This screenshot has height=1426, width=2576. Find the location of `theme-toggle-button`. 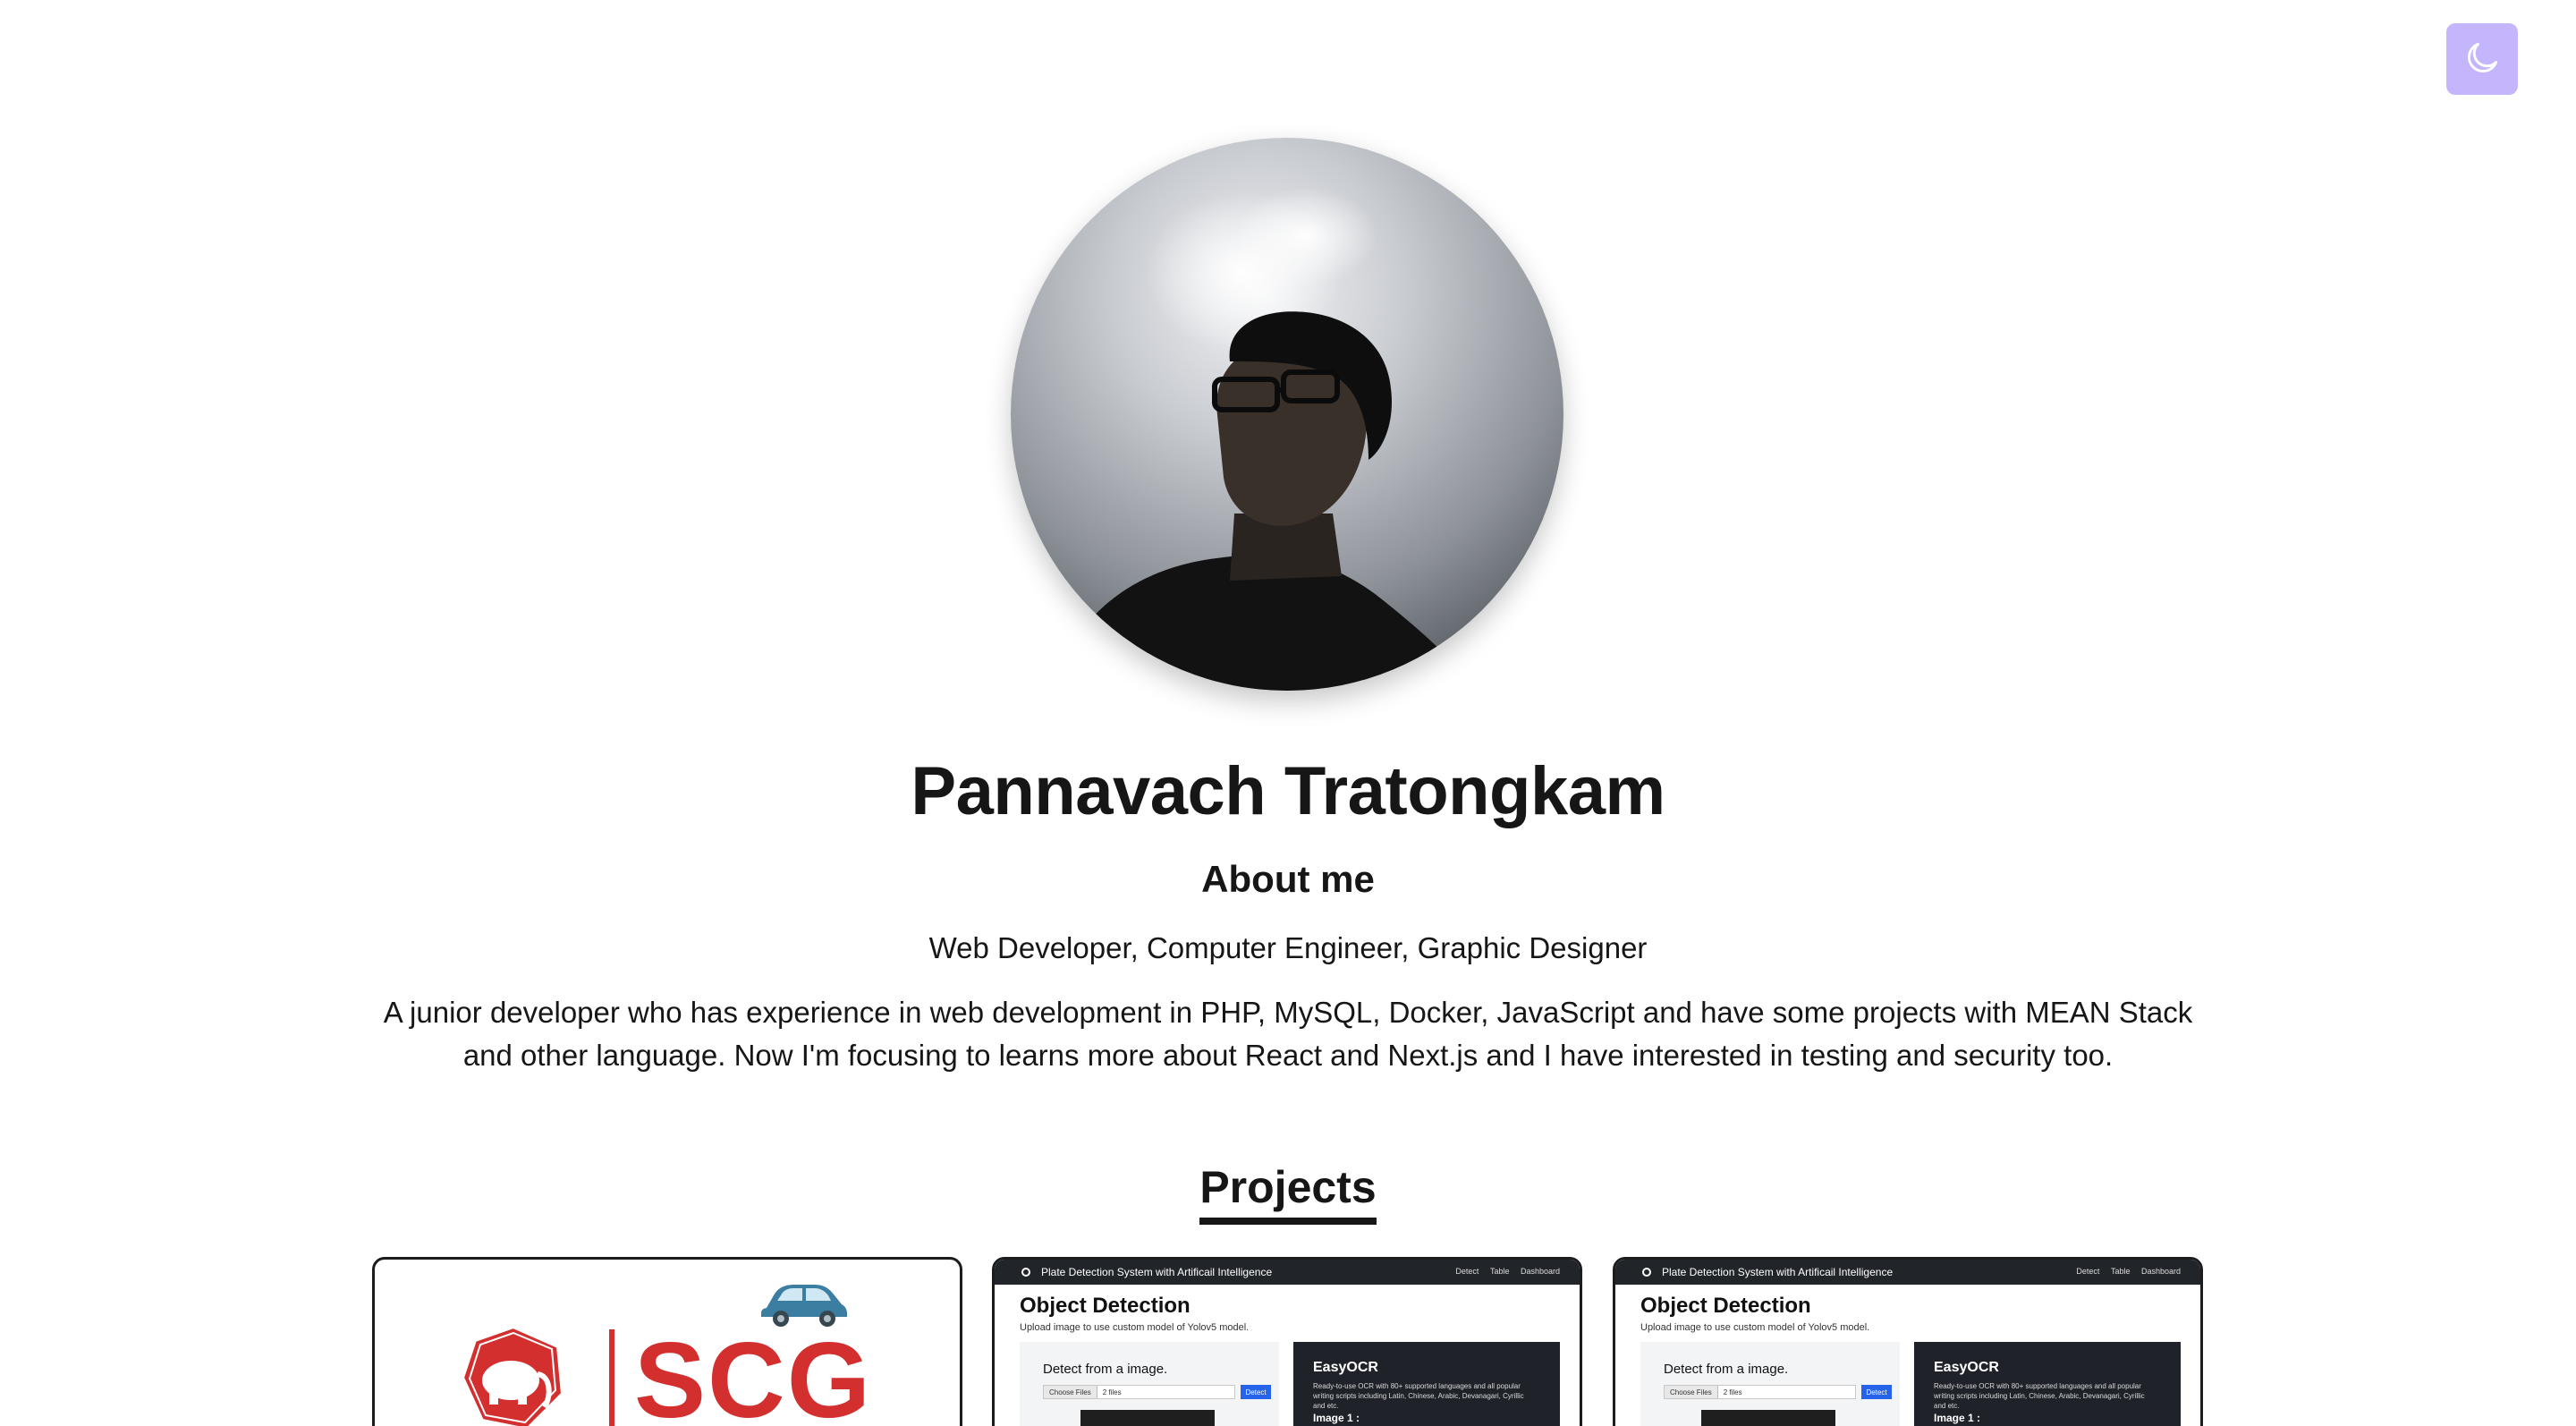

theme-toggle-button is located at coordinates (2482, 59).